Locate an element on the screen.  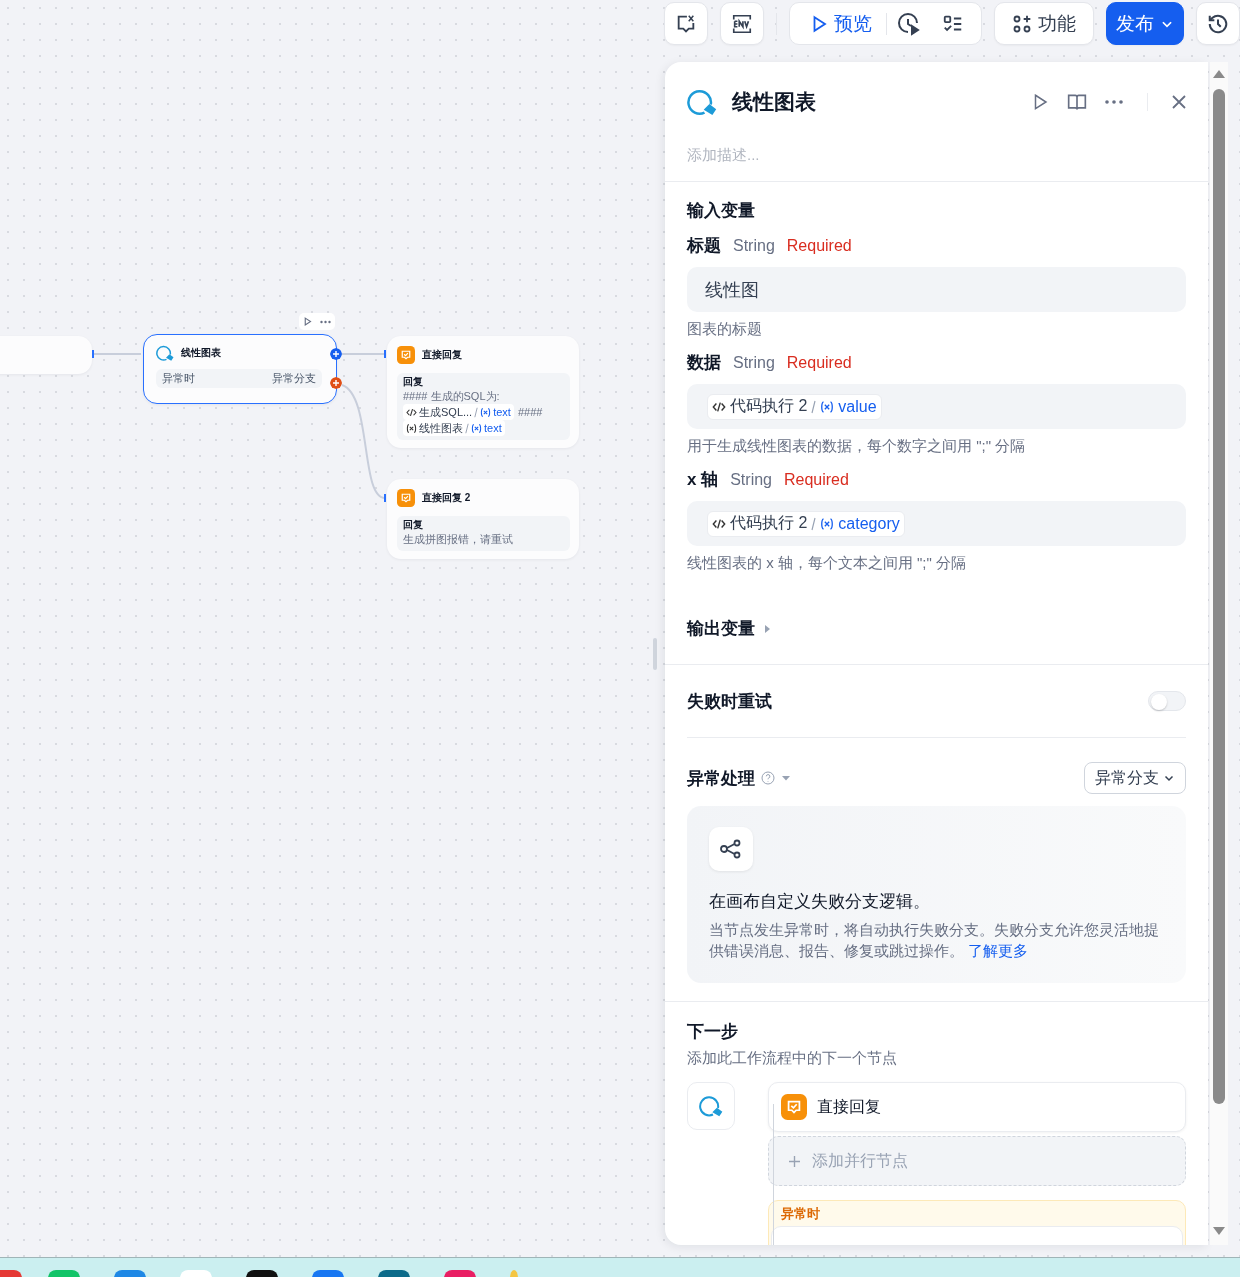
variable-name: x 轴 is located at coordinates (703, 480).